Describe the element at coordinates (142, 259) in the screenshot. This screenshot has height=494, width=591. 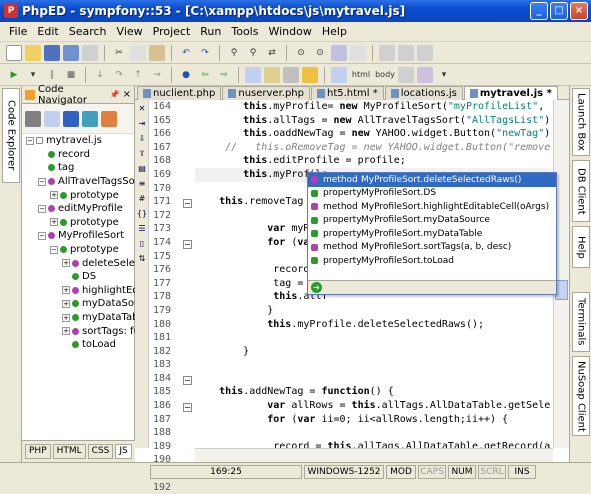
I see `gutter-nav-icon: ⇅` at that location.